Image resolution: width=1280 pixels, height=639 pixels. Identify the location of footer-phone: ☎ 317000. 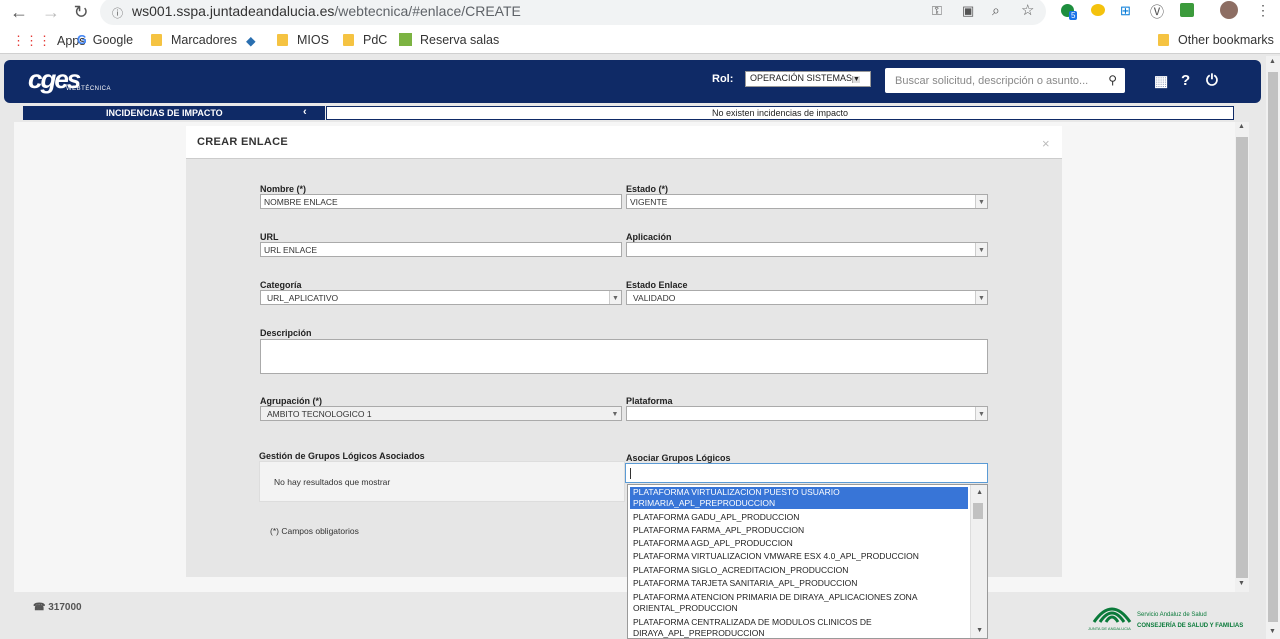
(57, 607).